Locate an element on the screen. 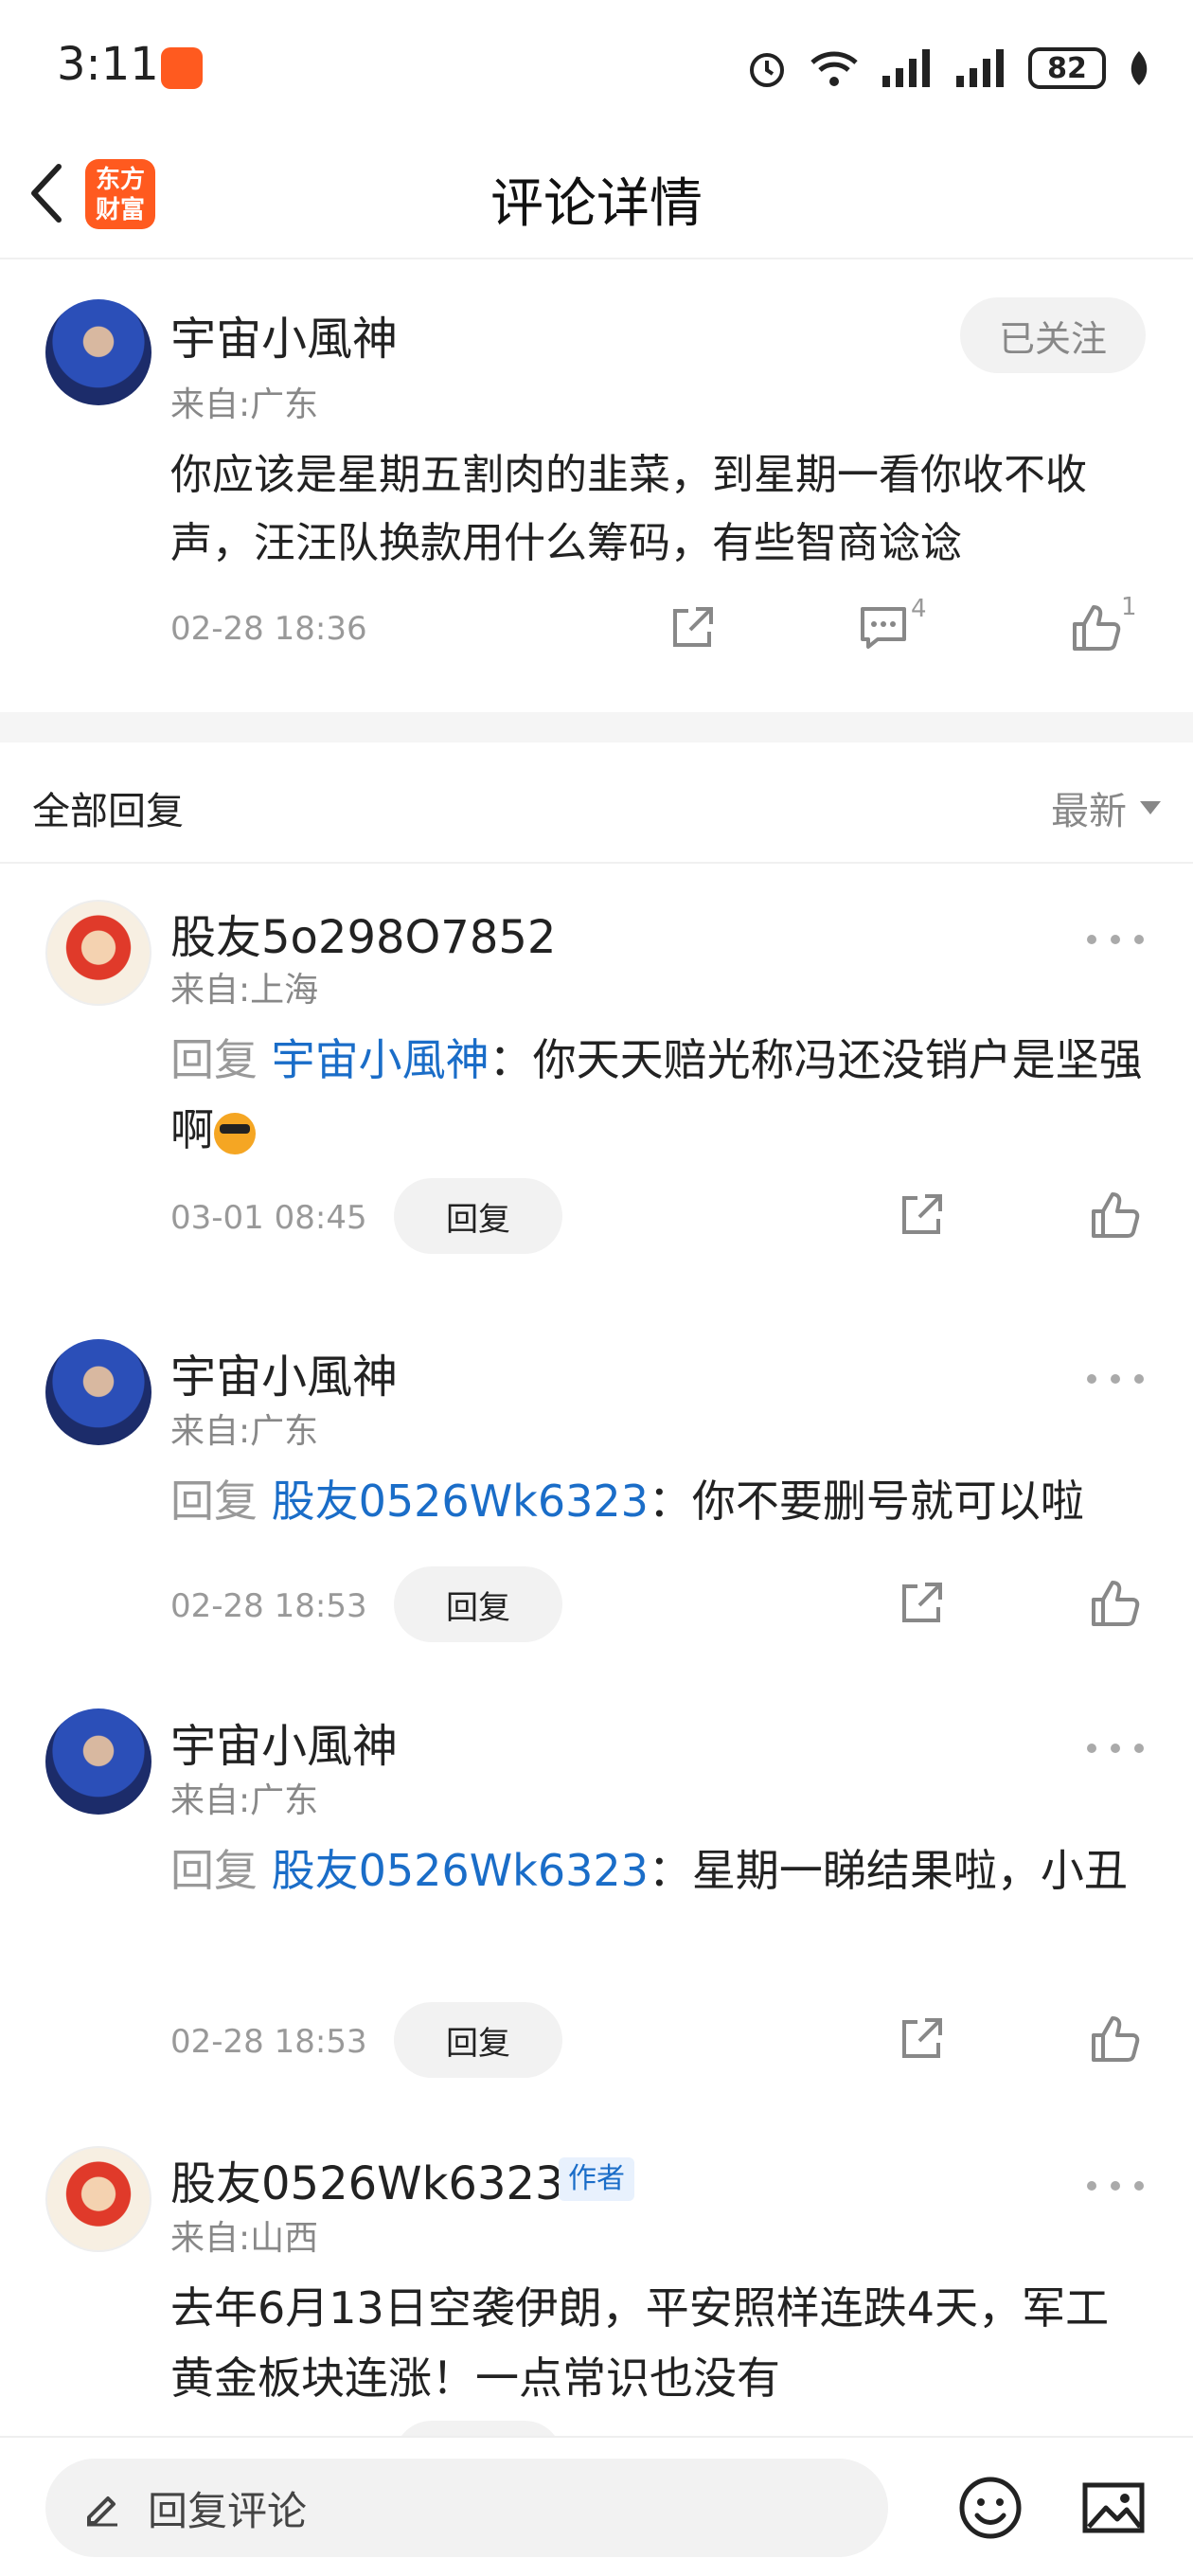 The width and height of the screenshot is (1193, 2576). comment-author: 宇宙小風神 is located at coordinates (284, 334).